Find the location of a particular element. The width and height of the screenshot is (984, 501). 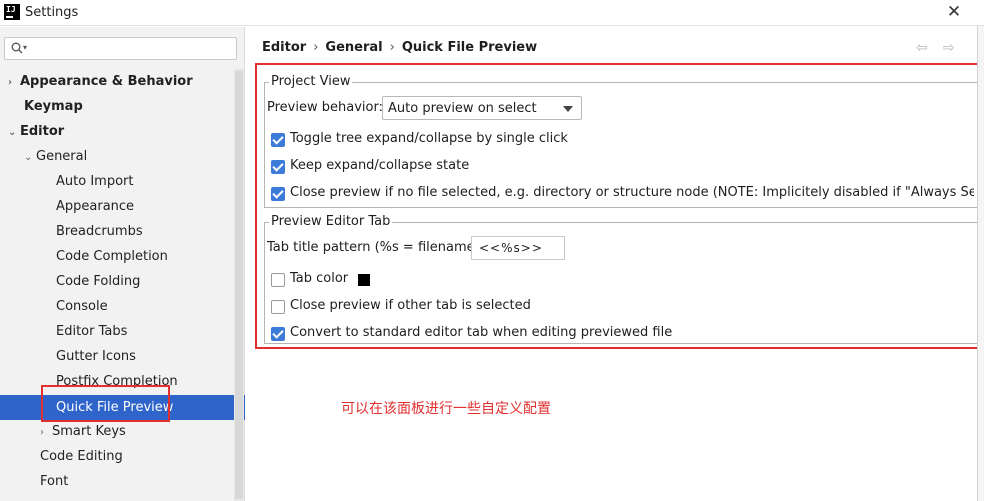

sidebar-item-code-editing: Code Editing is located at coordinates (81, 456).